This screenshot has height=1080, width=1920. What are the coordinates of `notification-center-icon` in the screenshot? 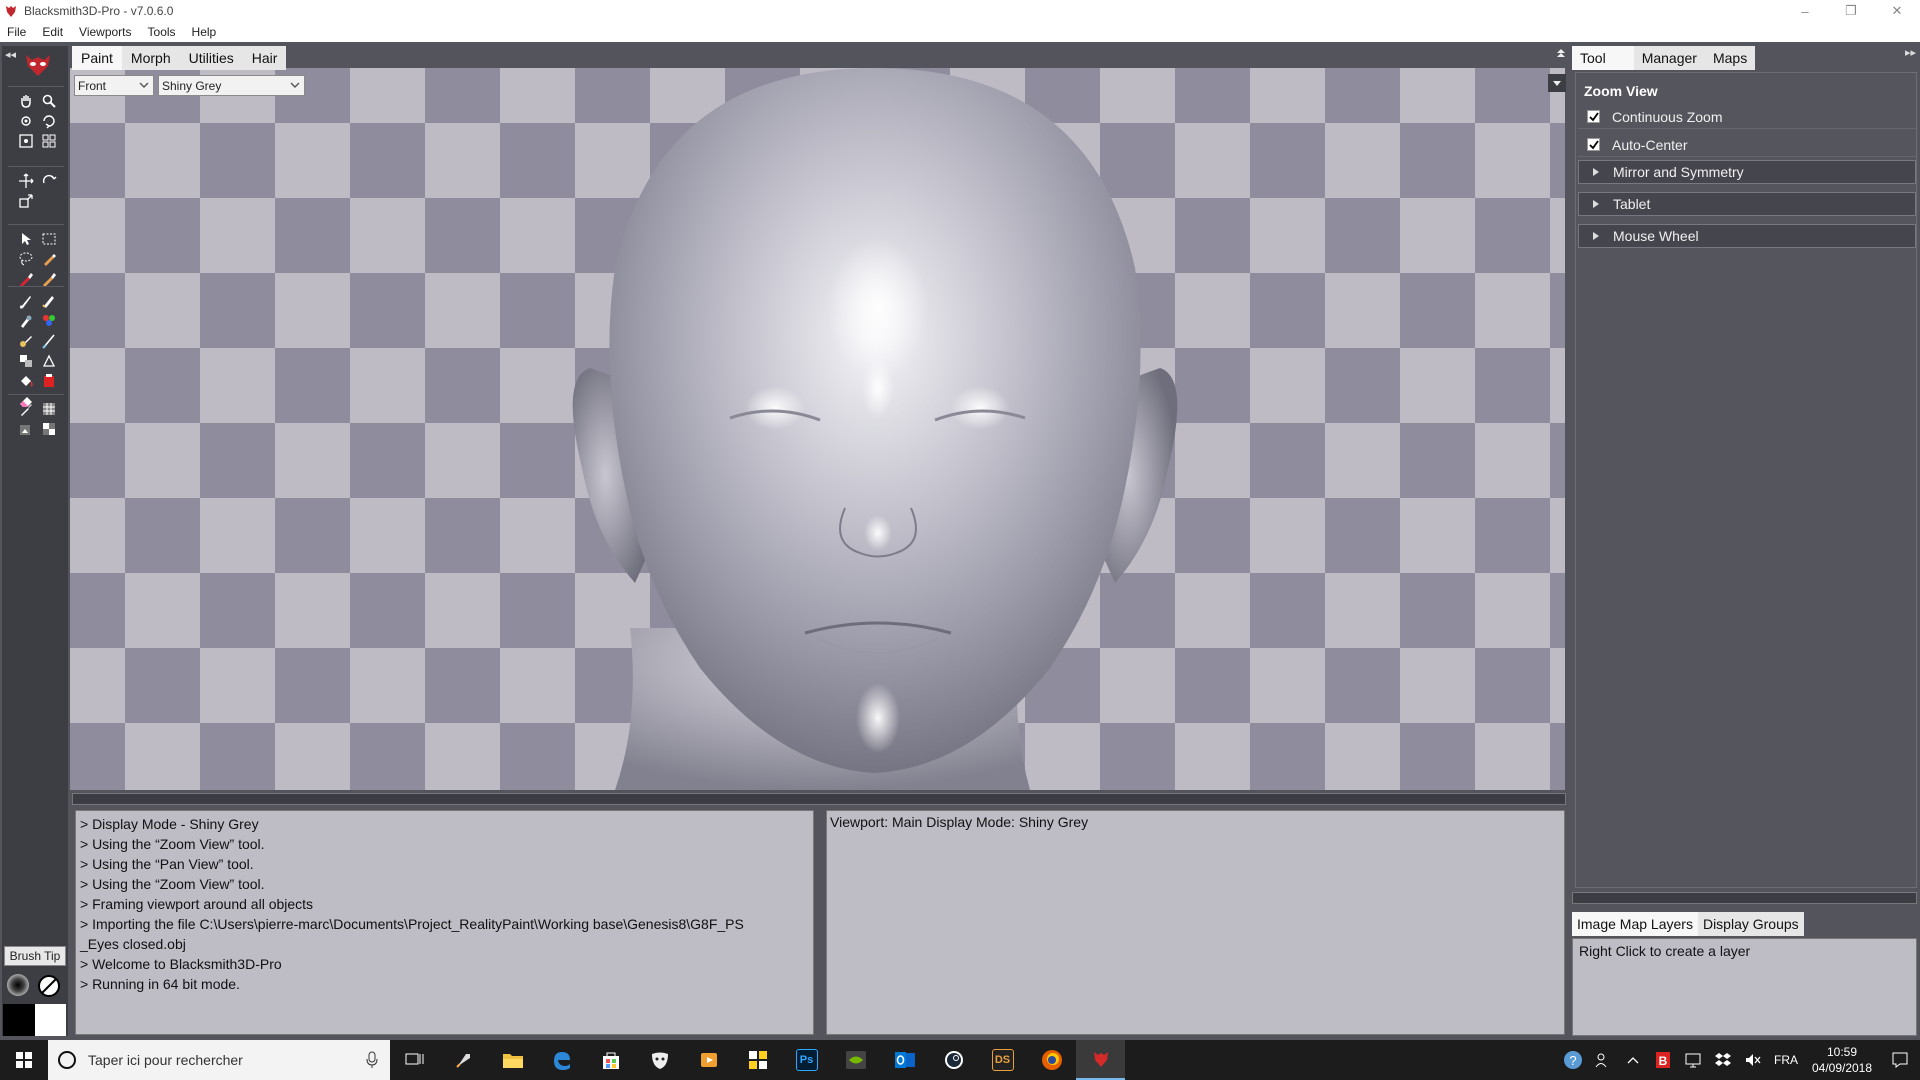 It's located at (1900, 1060).